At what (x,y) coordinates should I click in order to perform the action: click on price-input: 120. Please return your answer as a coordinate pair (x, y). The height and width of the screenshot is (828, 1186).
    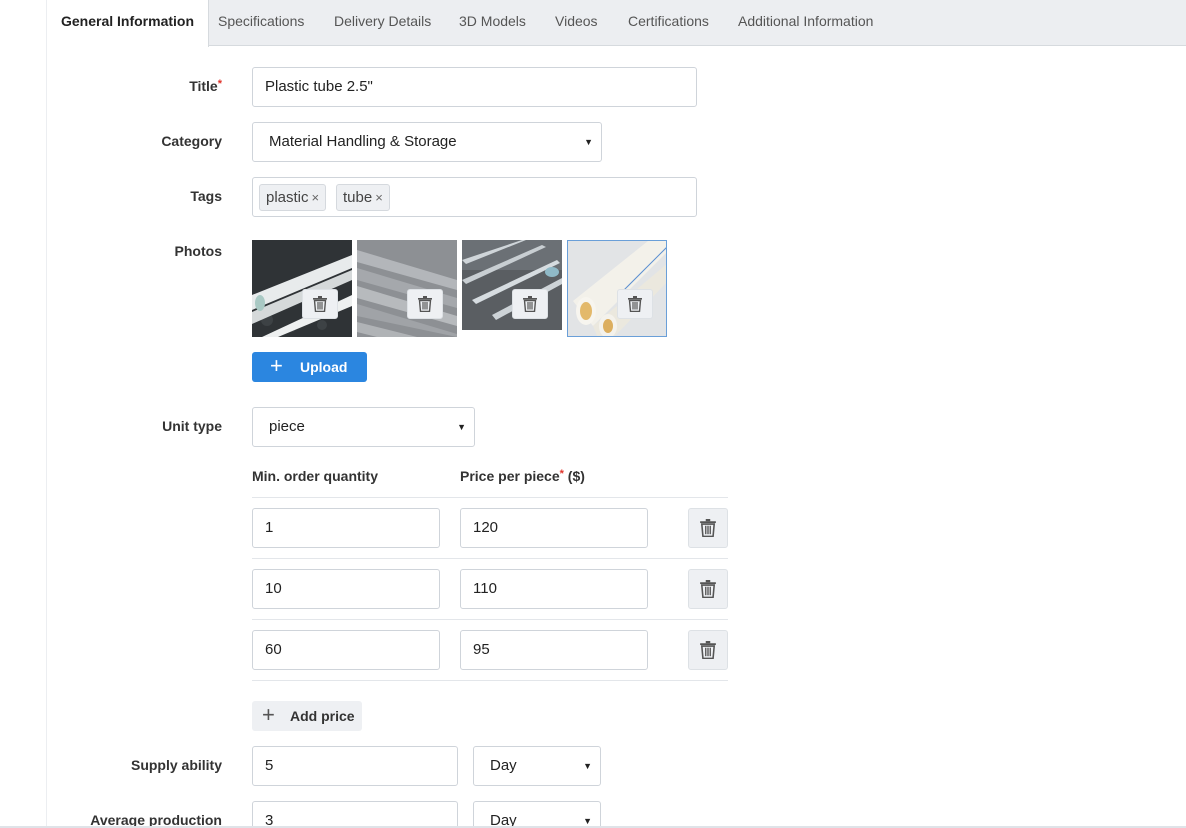
    Looking at the image, I should click on (554, 528).